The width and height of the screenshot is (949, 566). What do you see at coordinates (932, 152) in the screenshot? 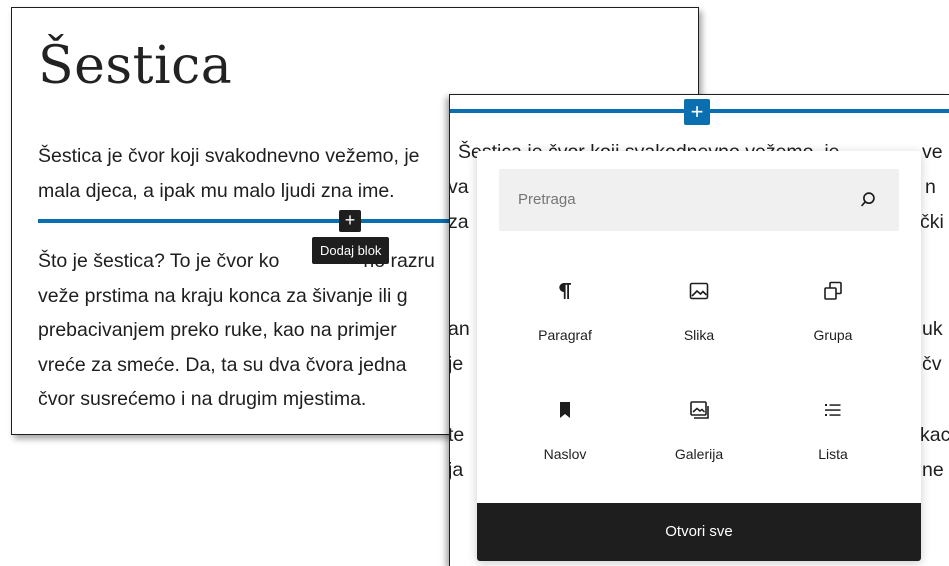
I see `bg-text-fragment: ve` at bounding box center [932, 152].